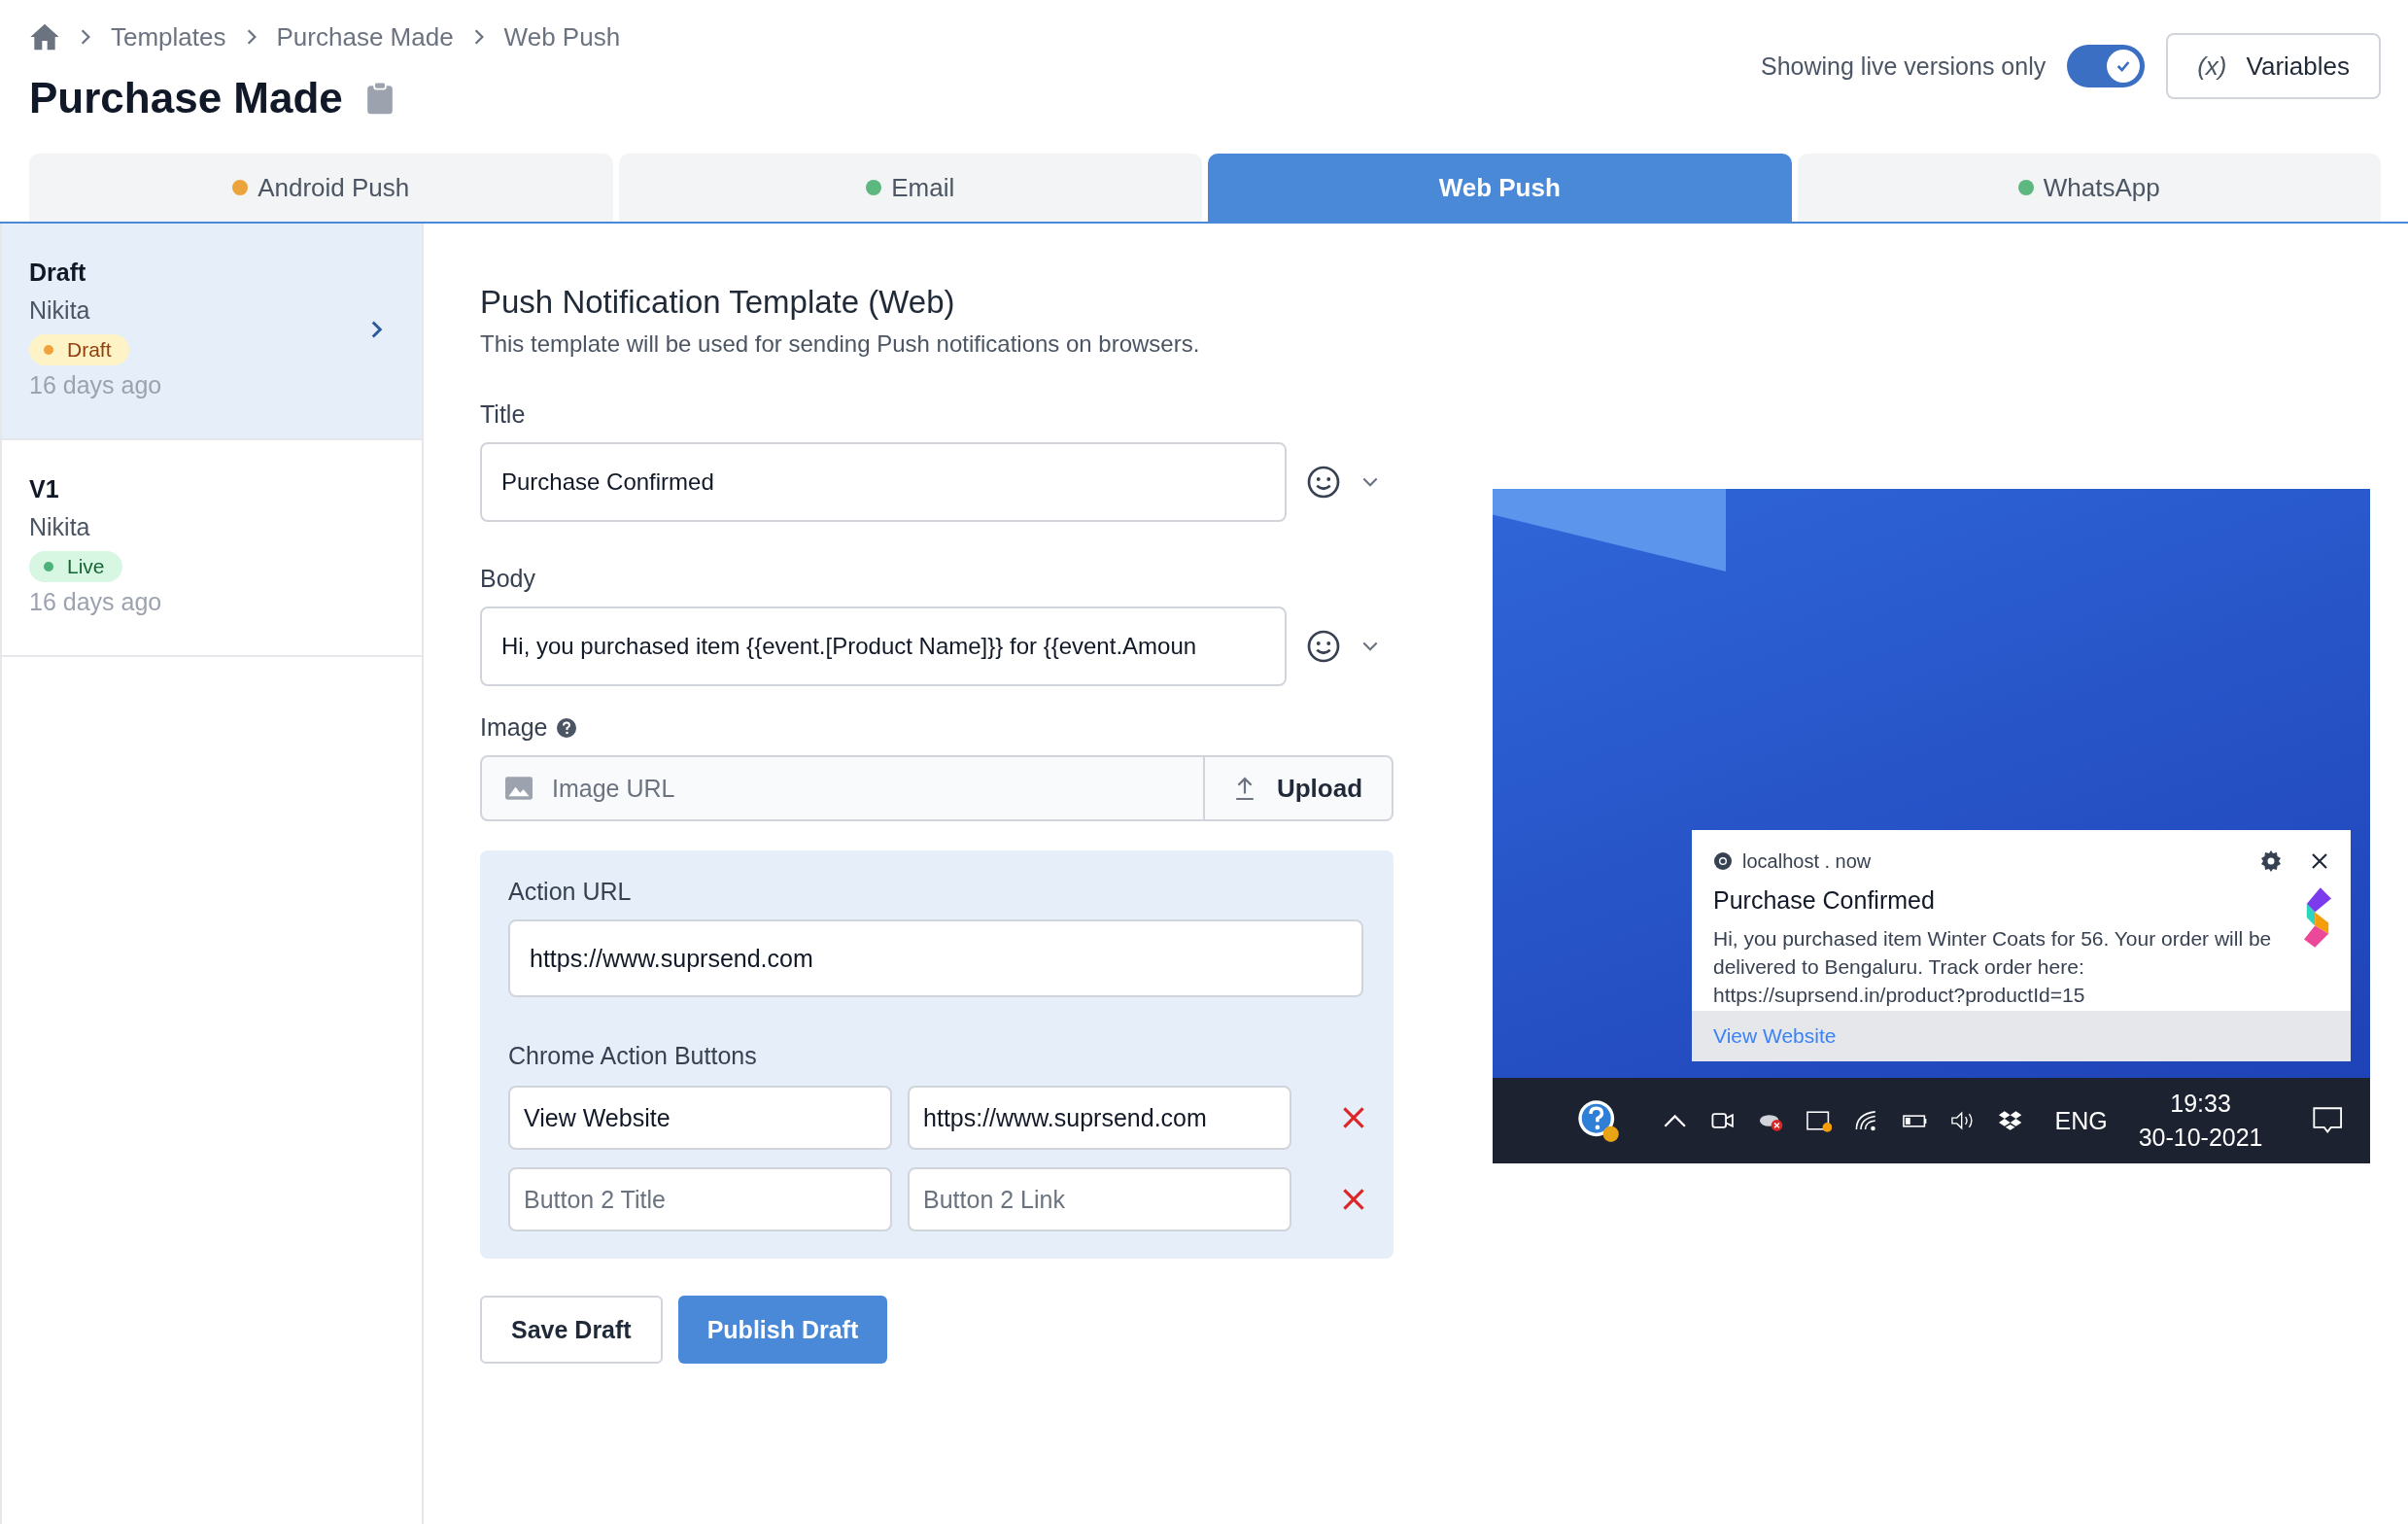 The image size is (2408, 1524). I want to click on notification-body: Hi, you purchased item Winter Coats for 56. Your order will be delivered to Bengaluru. Track order here: https://suprsend.in/product?productId=15, so click(1993, 967).